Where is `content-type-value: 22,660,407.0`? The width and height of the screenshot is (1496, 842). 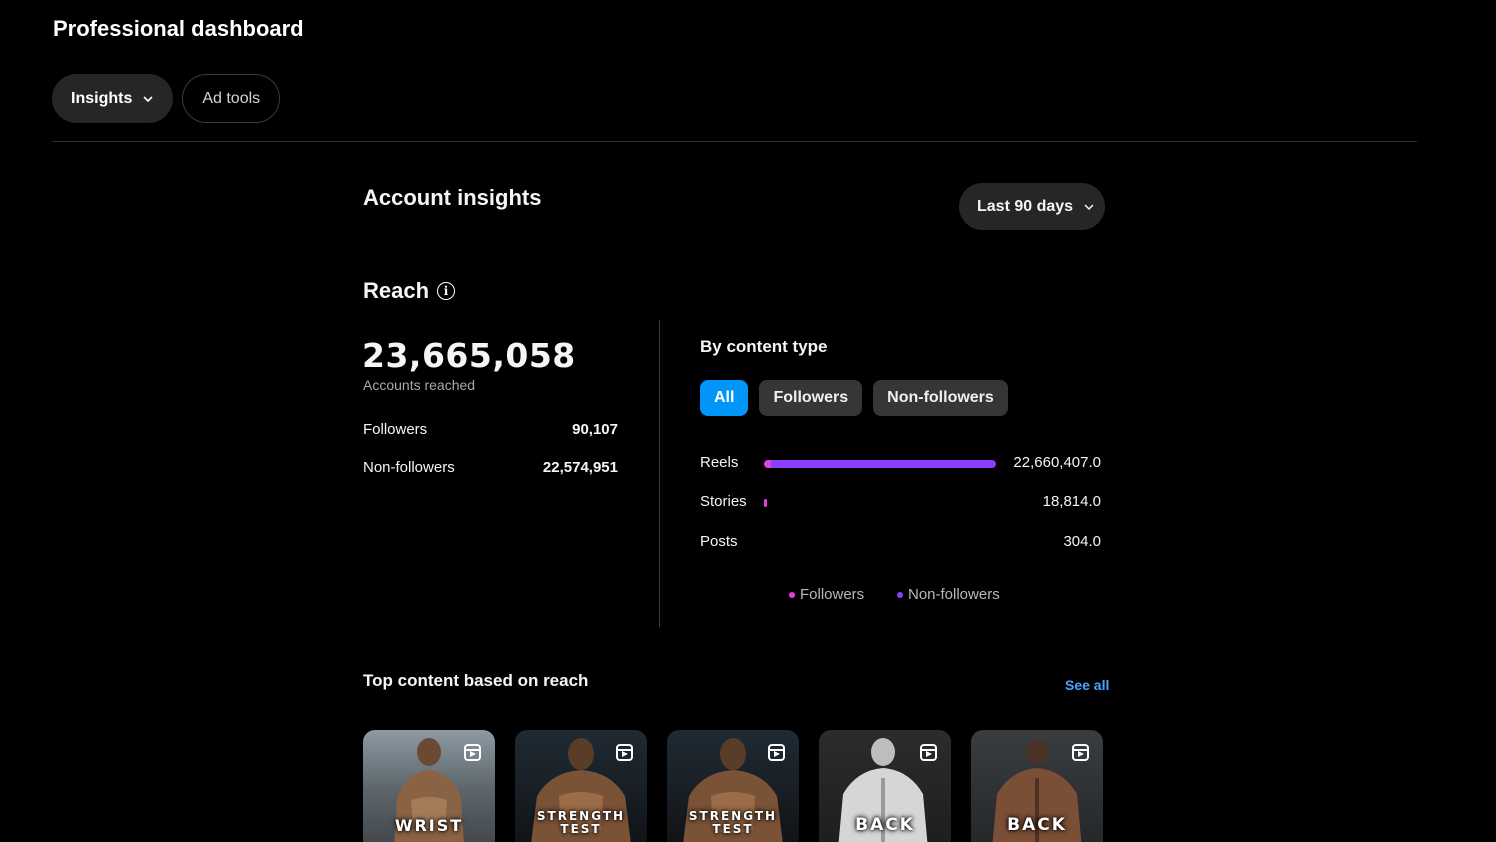 content-type-value: 22,660,407.0 is located at coordinates (1057, 462).